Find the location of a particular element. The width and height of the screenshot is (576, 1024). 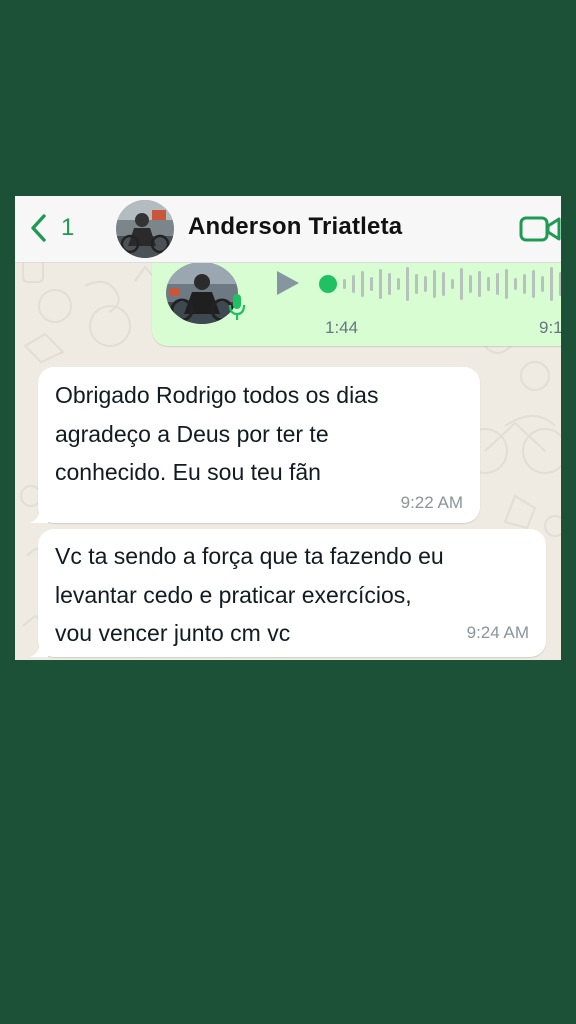

message-line: Obrigado Rodrigo todos os dias is located at coordinates (217, 395).